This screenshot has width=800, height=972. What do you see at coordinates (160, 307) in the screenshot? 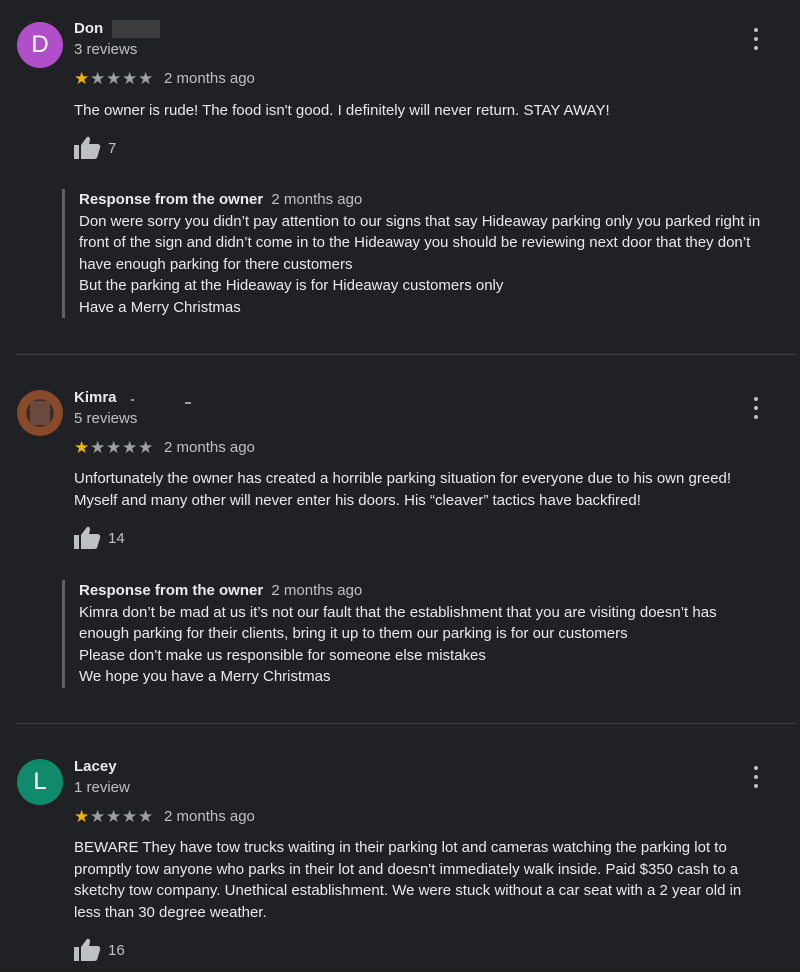
I see `owner-response-line: Have a Merry Christmas` at bounding box center [160, 307].